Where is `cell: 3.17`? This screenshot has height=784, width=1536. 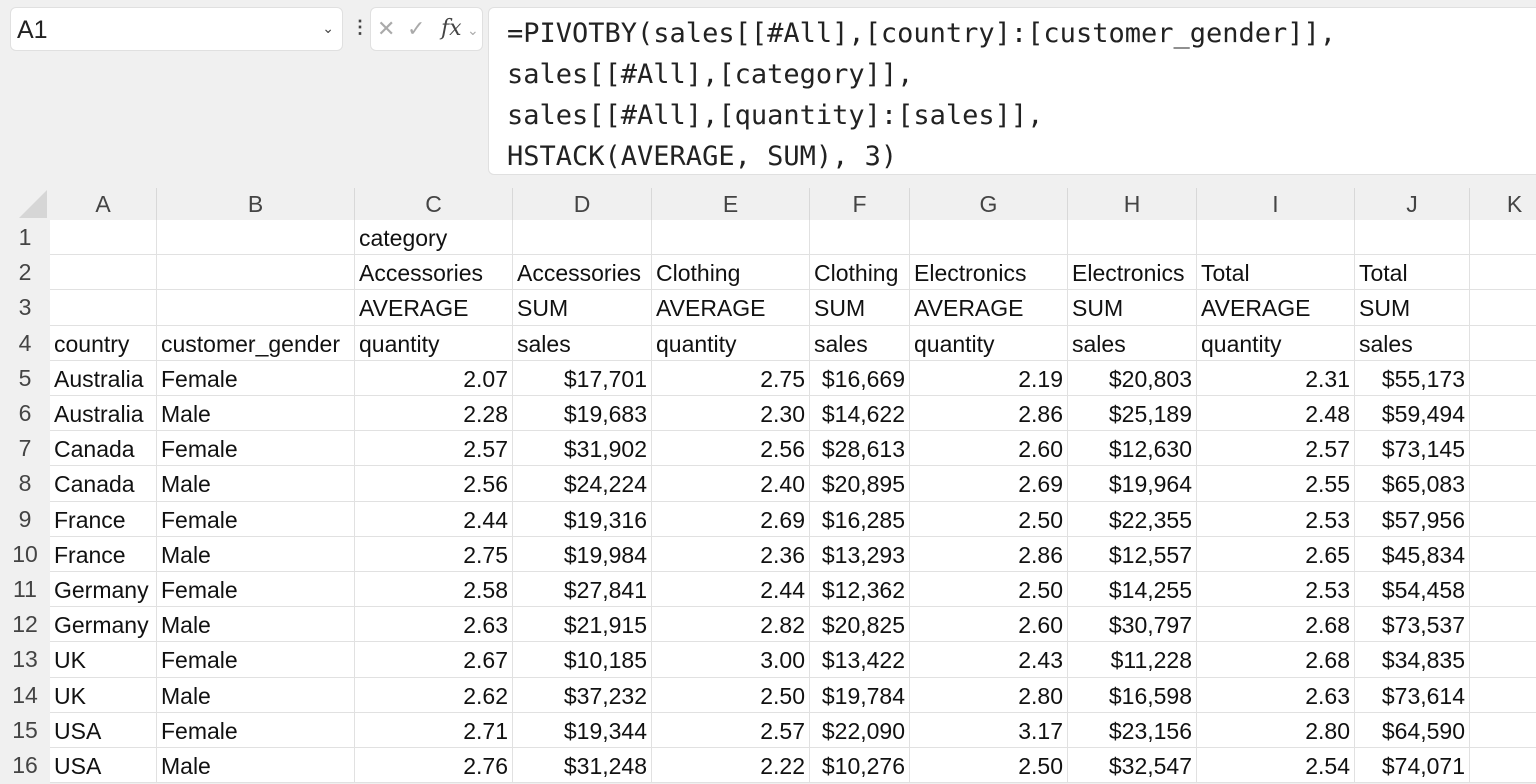
cell: 3.17 is located at coordinates (989, 730).